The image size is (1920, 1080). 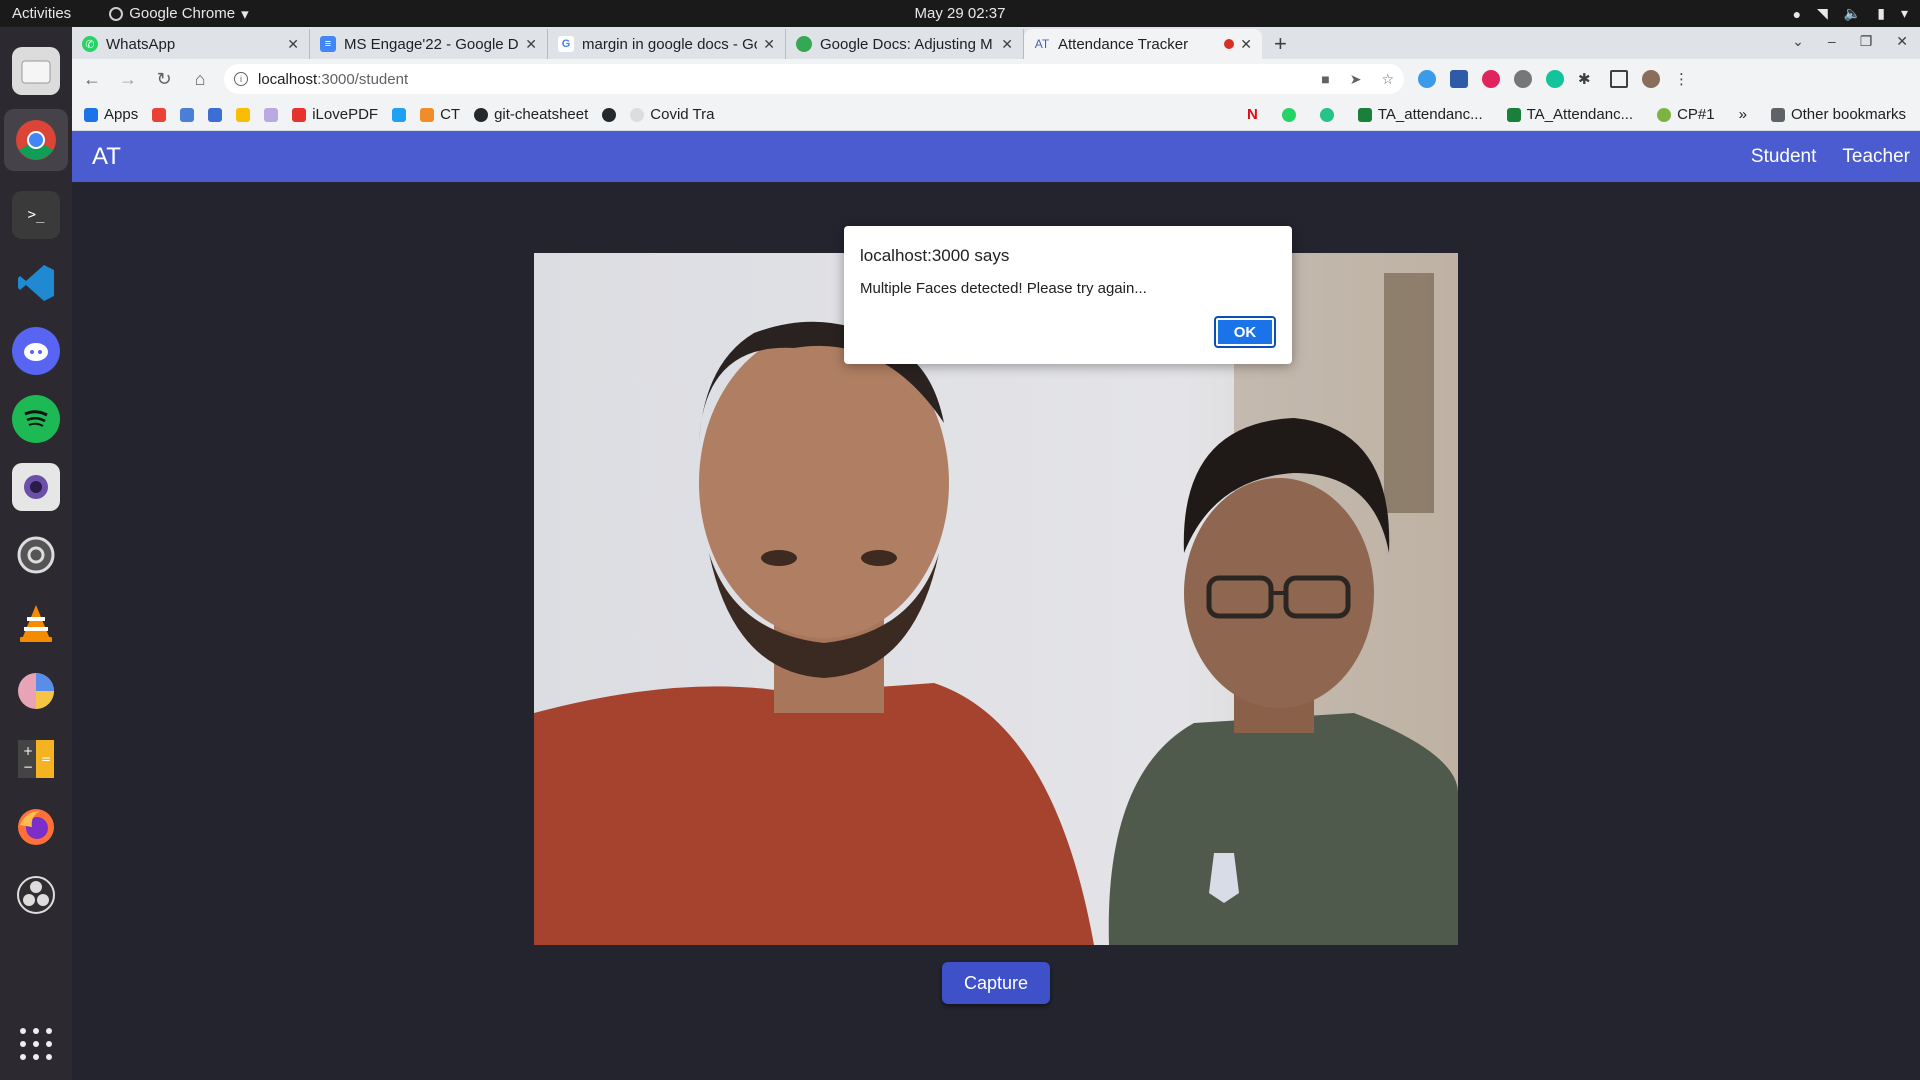 I want to click on teams-icon: ●, so click(x=1797, y=14).